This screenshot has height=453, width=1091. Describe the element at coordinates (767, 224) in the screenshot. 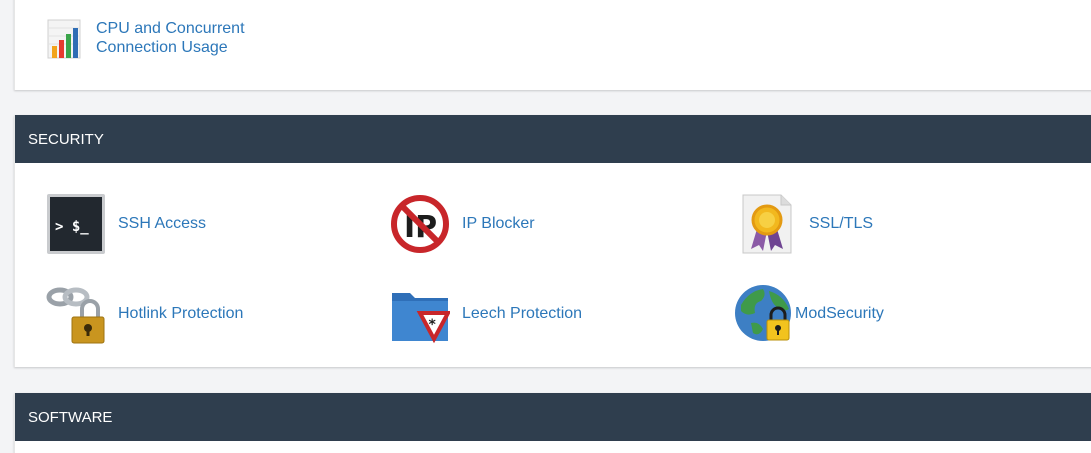

I see `ssl-certificate-icon` at that location.